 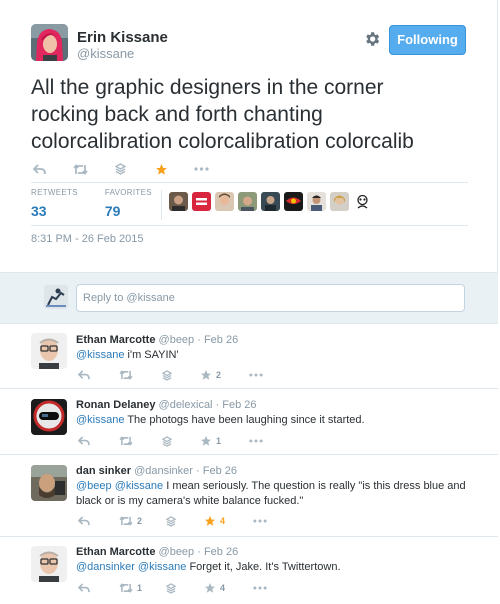 I want to click on retweets-count: 33, so click(x=39, y=211).